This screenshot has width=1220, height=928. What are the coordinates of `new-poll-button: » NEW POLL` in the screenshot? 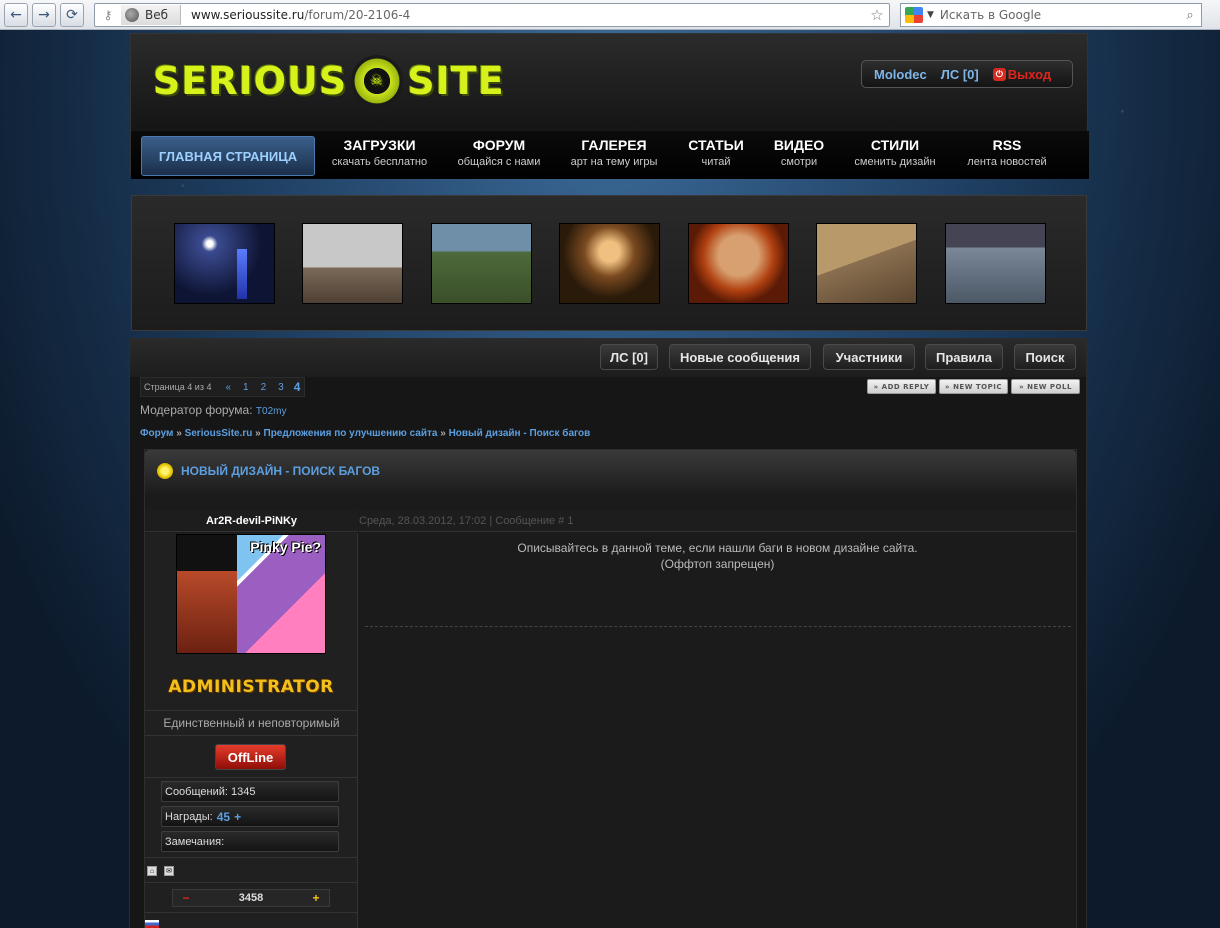 It's located at (1045, 386).